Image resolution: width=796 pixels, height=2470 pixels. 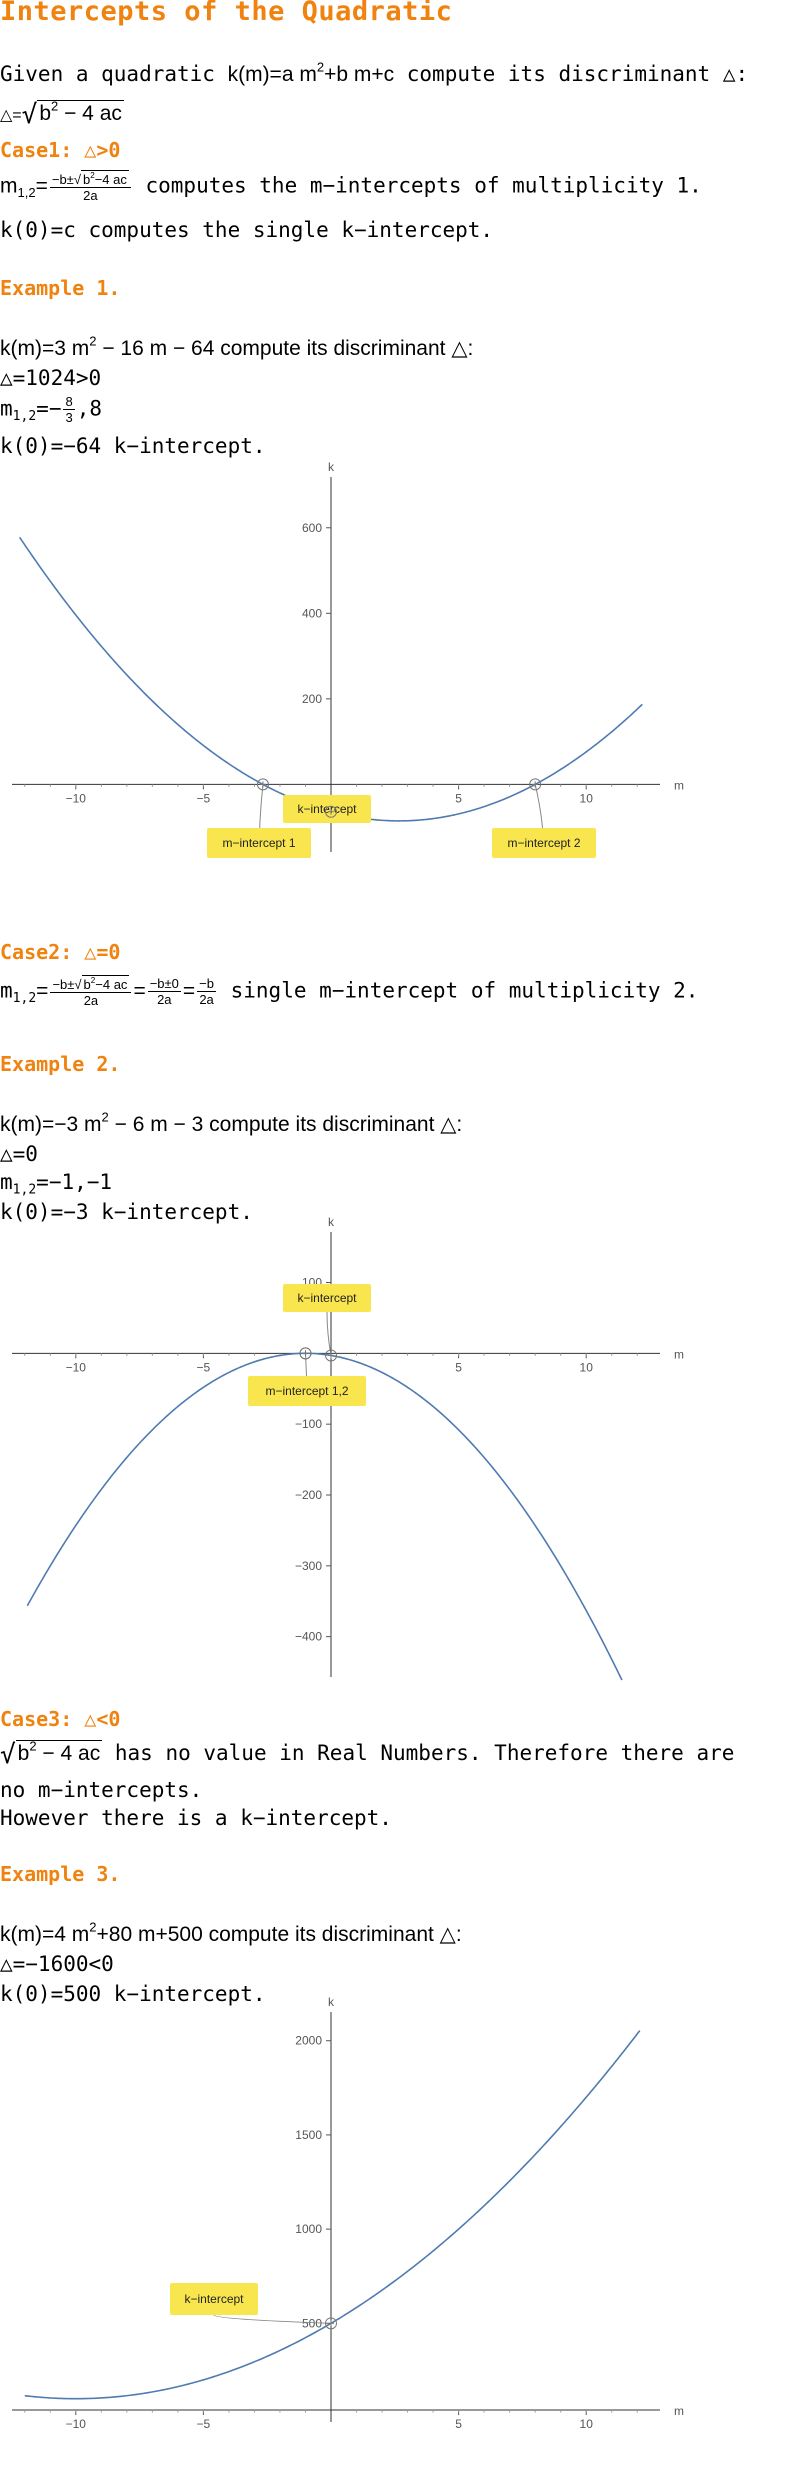 What do you see at coordinates (306, 1391) in the screenshot?
I see `callout-label: m−intercept 1,2` at bounding box center [306, 1391].